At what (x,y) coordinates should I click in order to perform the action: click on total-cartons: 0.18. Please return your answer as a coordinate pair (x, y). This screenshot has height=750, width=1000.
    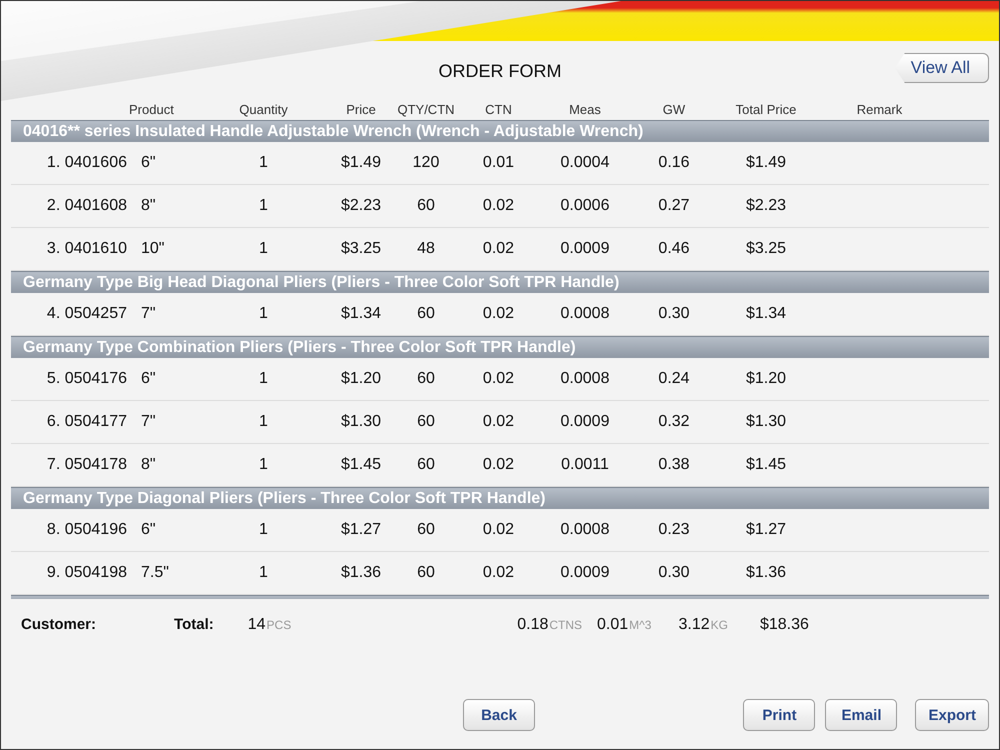
    Looking at the image, I should click on (532, 625).